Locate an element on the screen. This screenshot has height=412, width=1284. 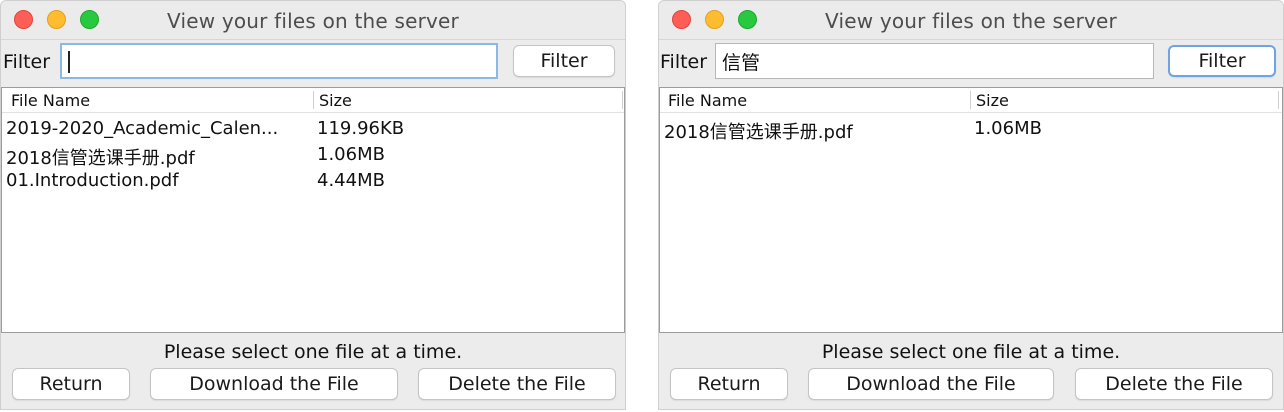
table-row: 2019-2020_Academic_Calen... 119.96KB is located at coordinates (313, 129).